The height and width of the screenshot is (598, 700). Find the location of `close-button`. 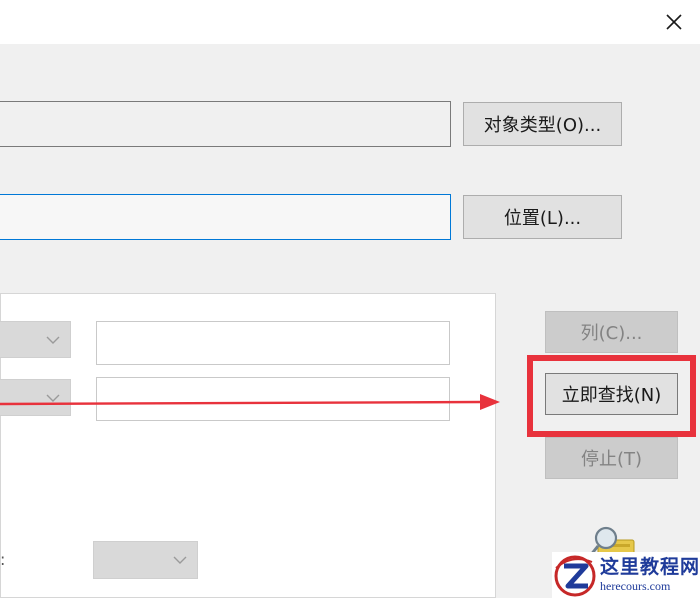

close-button is located at coordinates (674, 22).